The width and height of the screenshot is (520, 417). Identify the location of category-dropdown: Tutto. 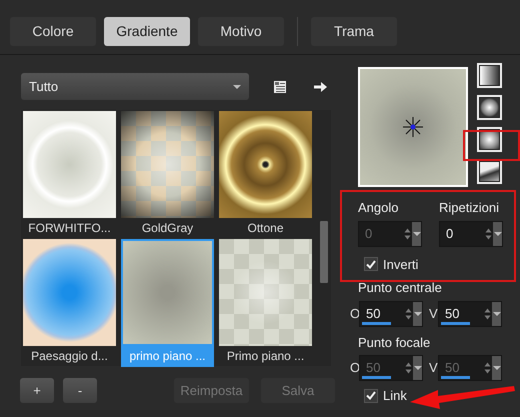
(135, 86).